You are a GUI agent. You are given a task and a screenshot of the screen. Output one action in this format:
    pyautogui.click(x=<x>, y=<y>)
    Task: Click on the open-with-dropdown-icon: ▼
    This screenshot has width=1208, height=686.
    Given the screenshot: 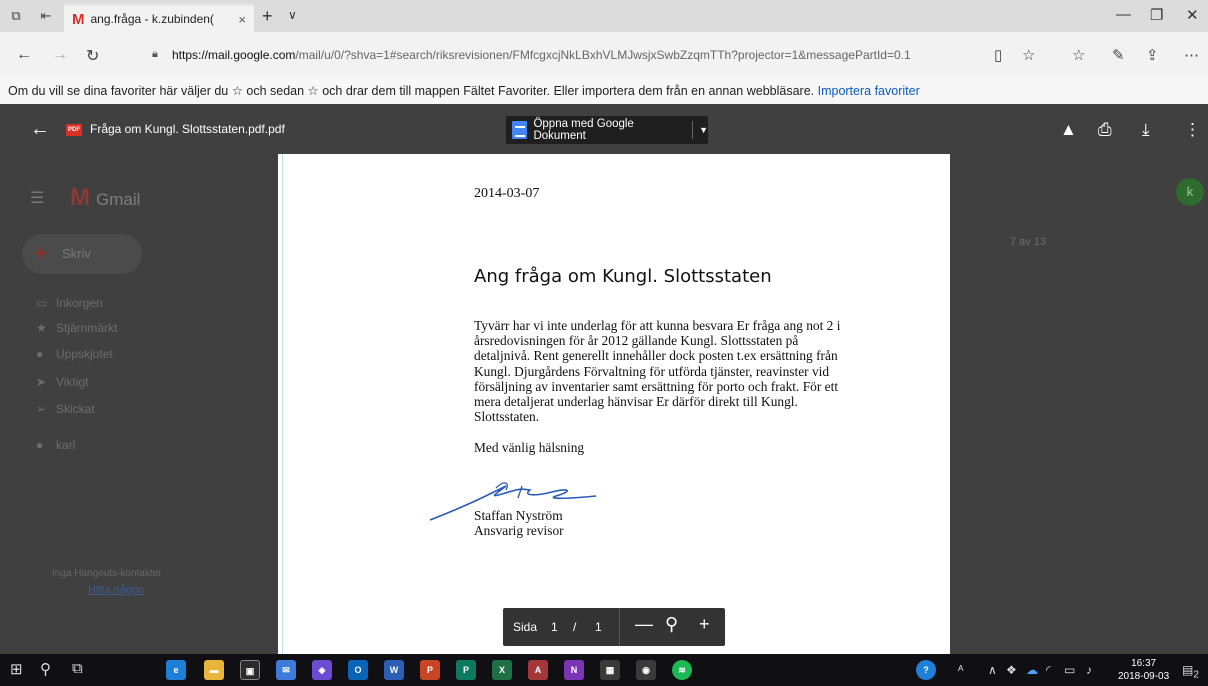 What is the action you would take?
    pyautogui.click(x=703, y=130)
    